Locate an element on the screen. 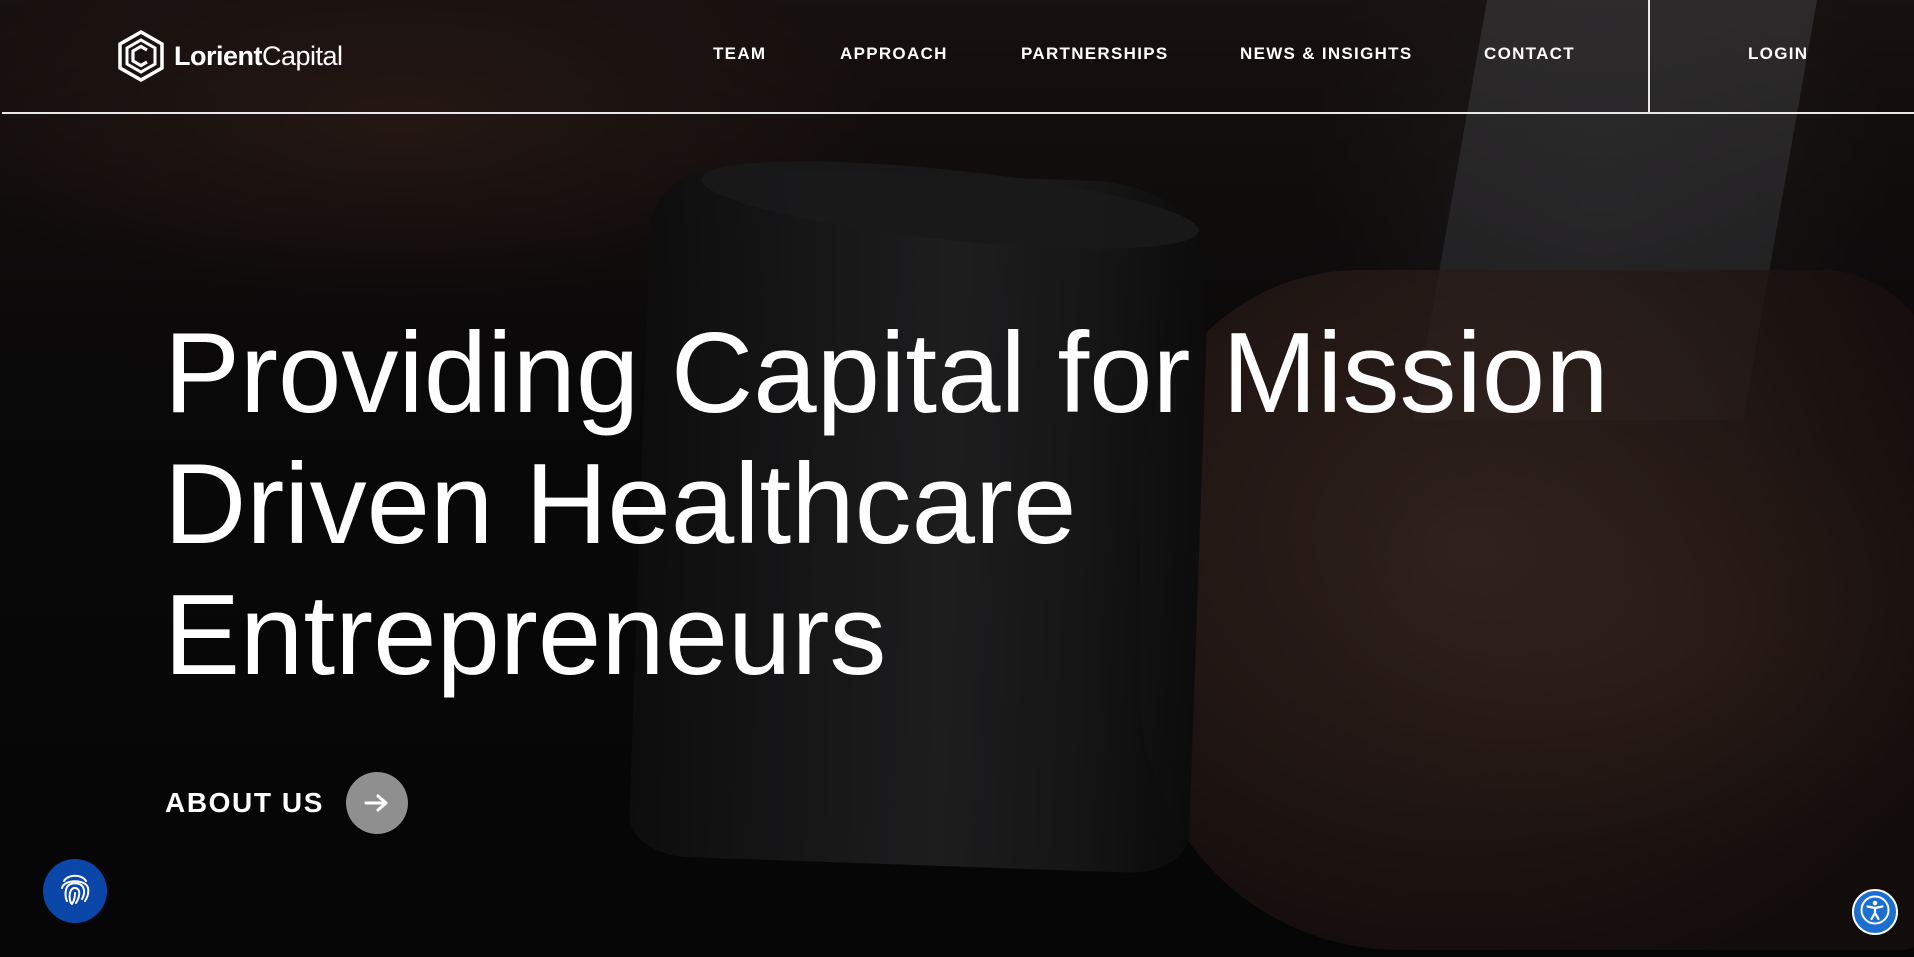 This screenshot has width=1914, height=957. about-us-button: ABOUT US is located at coordinates (287, 803).